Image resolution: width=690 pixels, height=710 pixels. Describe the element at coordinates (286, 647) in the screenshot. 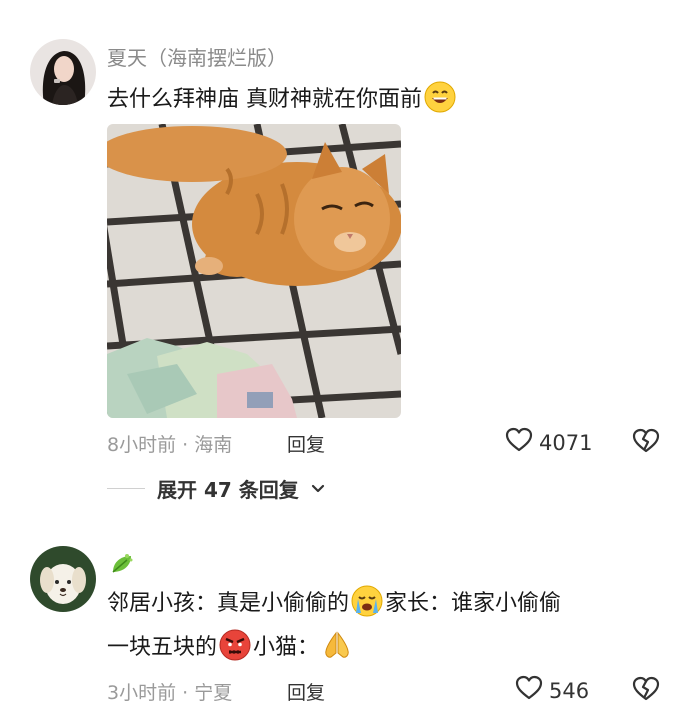

I see `comment-text-part: 小猫：` at that location.